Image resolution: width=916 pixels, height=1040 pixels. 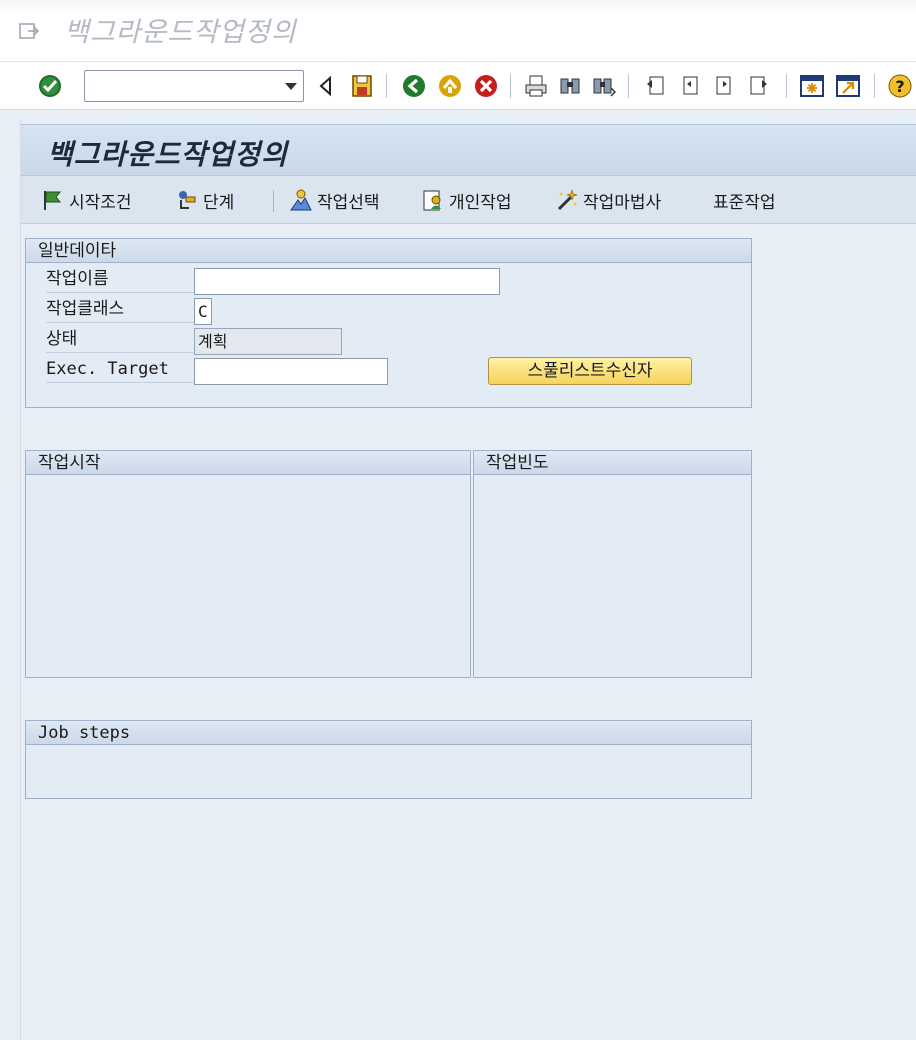 I want to click on shortcut-icon, so click(x=848, y=86).